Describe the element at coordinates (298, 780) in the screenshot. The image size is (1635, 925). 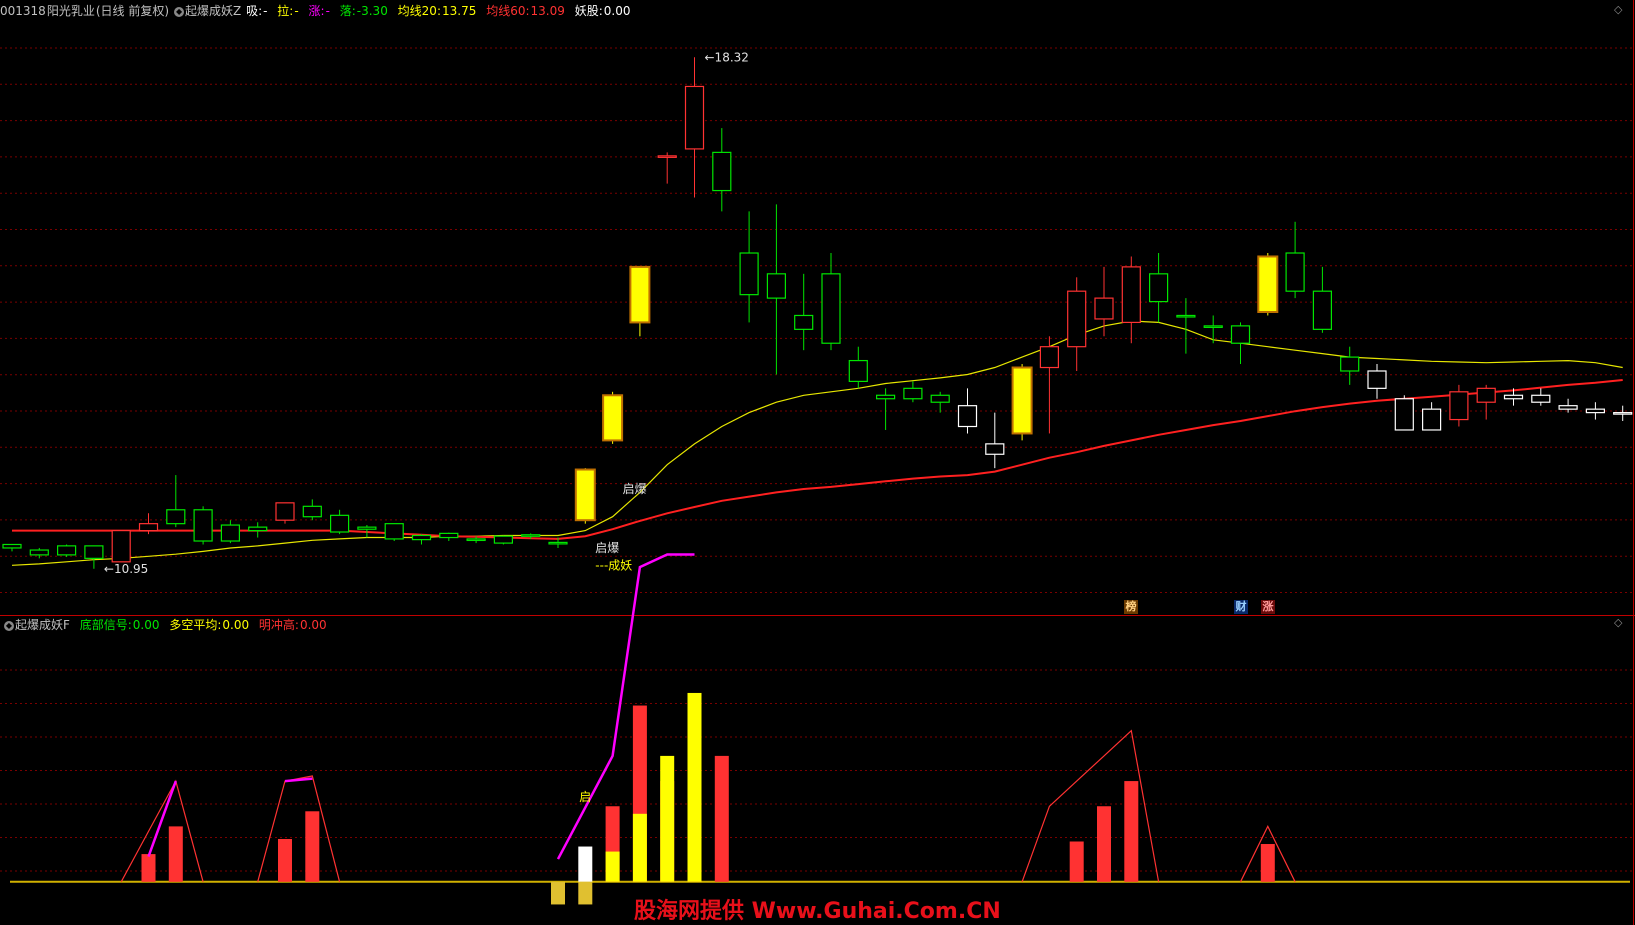
I see `magenta-line` at that location.